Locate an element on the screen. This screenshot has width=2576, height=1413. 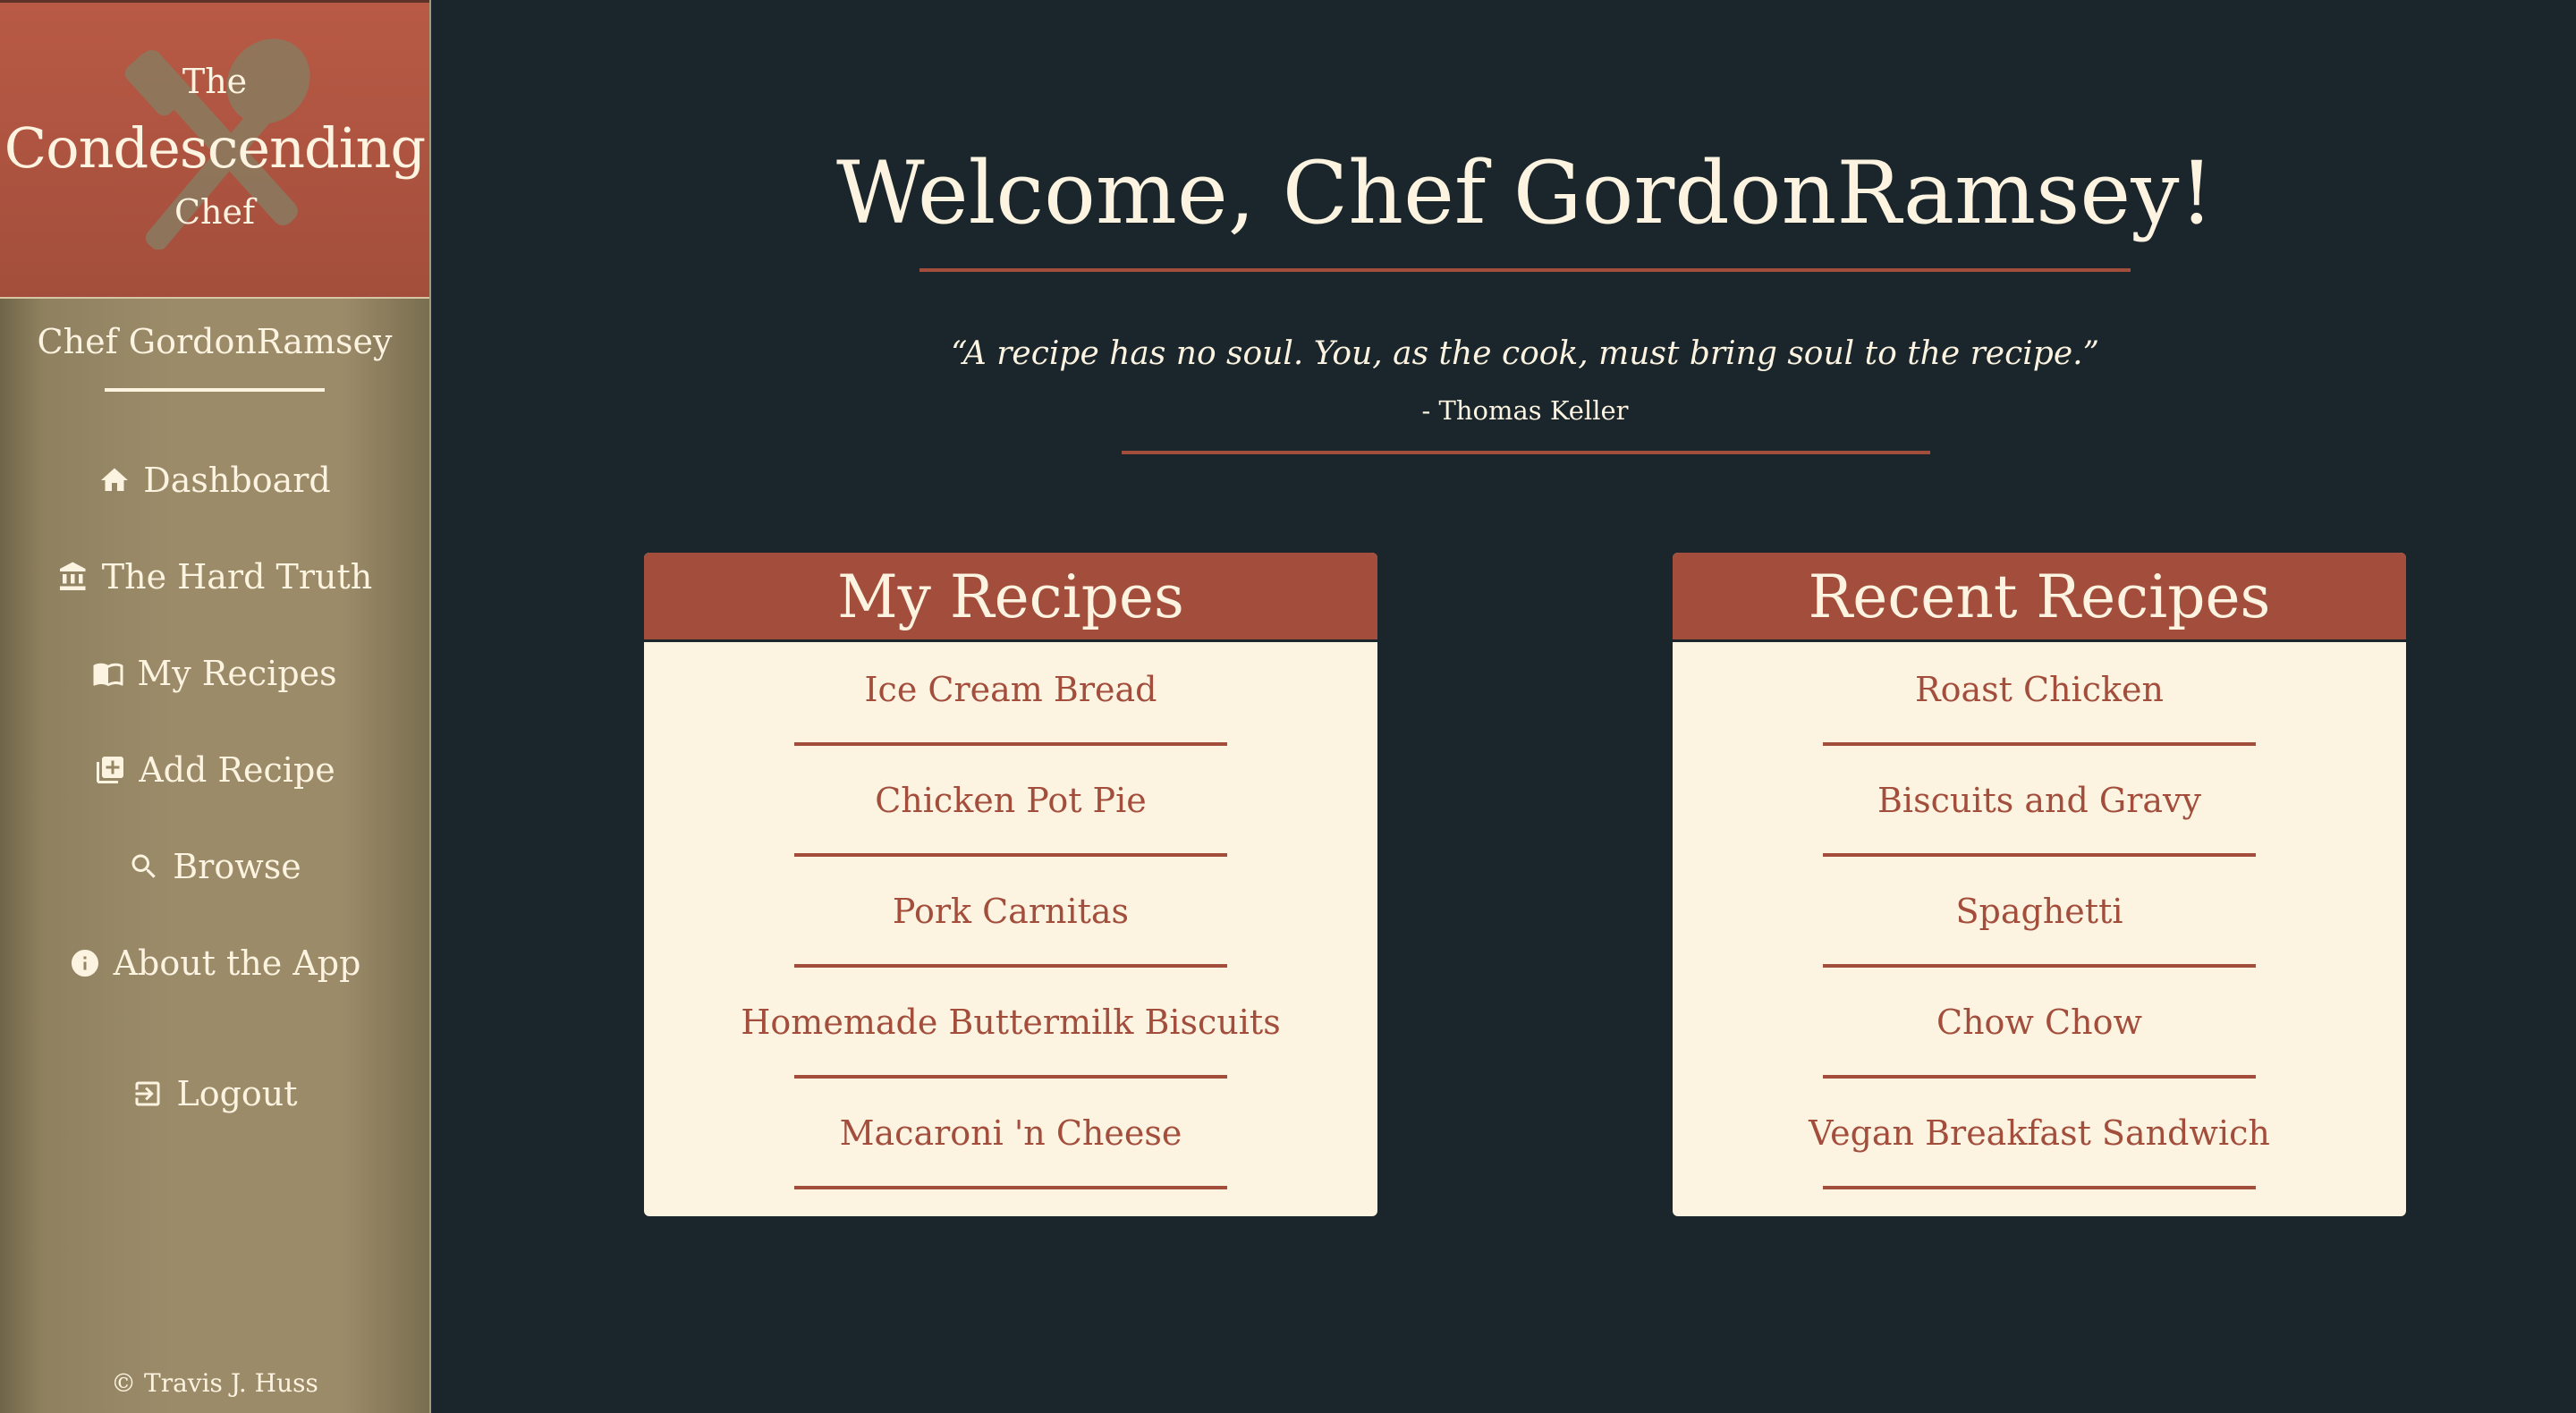
nav-logout: Logout is located at coordinates (214, 1093).